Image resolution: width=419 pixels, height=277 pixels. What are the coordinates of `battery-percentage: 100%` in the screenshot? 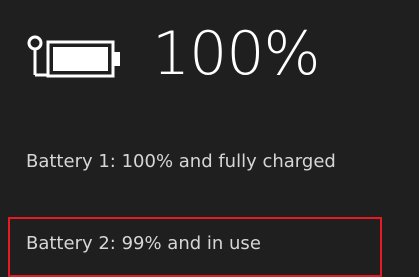 It's located at (236, 54).